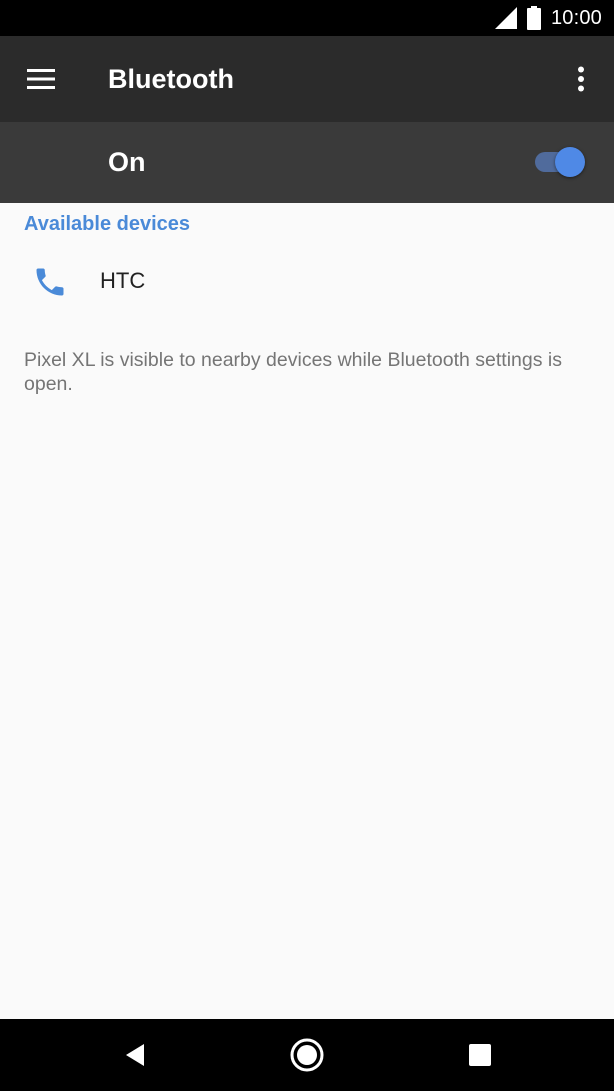 The width and height of the screenshot is (614, 1091). I want to click on more-vert-icon, so click(581, 79).